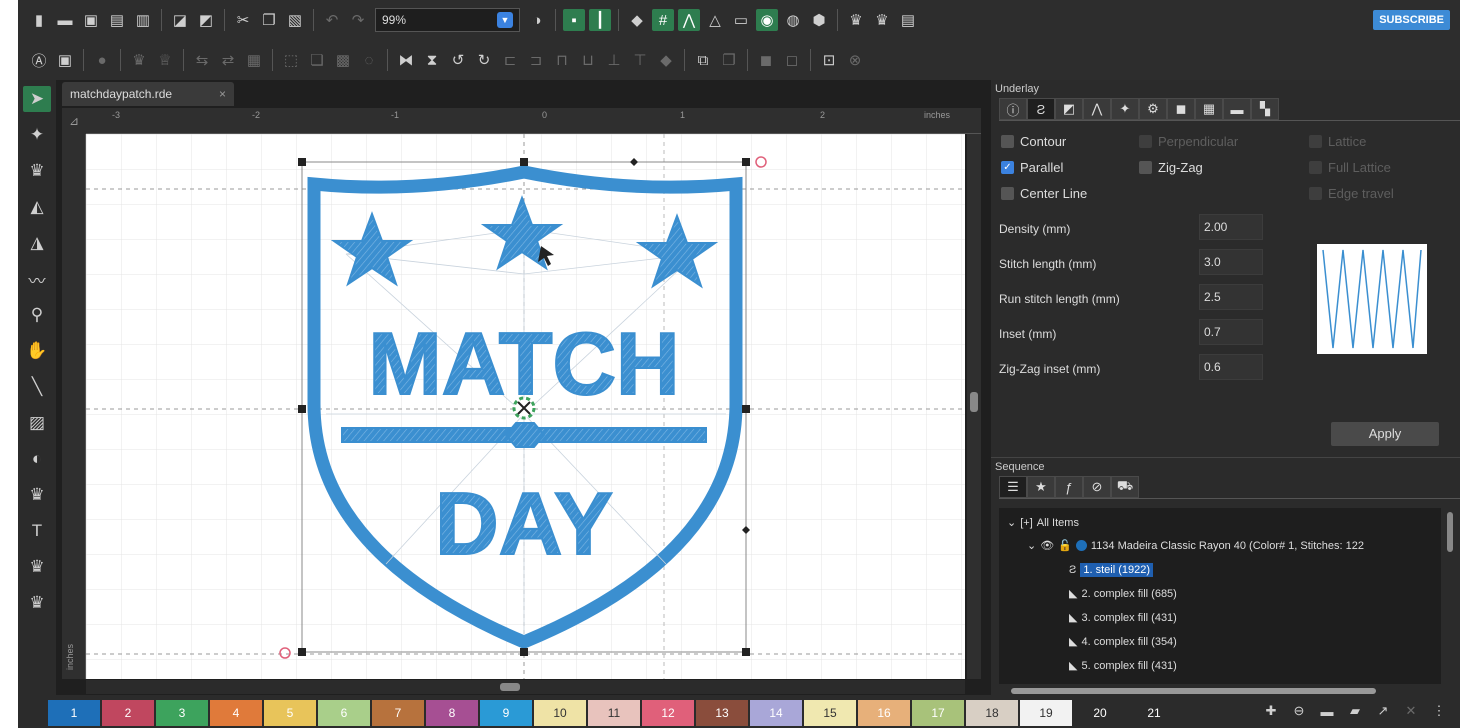 This screenshot has height=728, width=1470. Describe the element at coordinates (1125, 109) in the screenshot. I see `tab-effects-icon: ✦` at that location.